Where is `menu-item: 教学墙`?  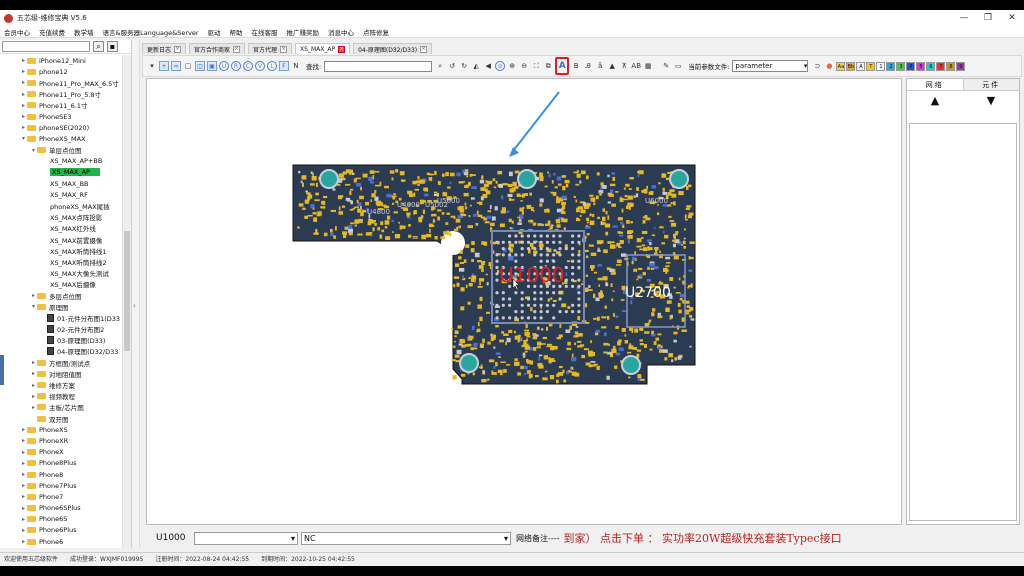
menu-item: 教学墙 is located at coordinates (84, 32).